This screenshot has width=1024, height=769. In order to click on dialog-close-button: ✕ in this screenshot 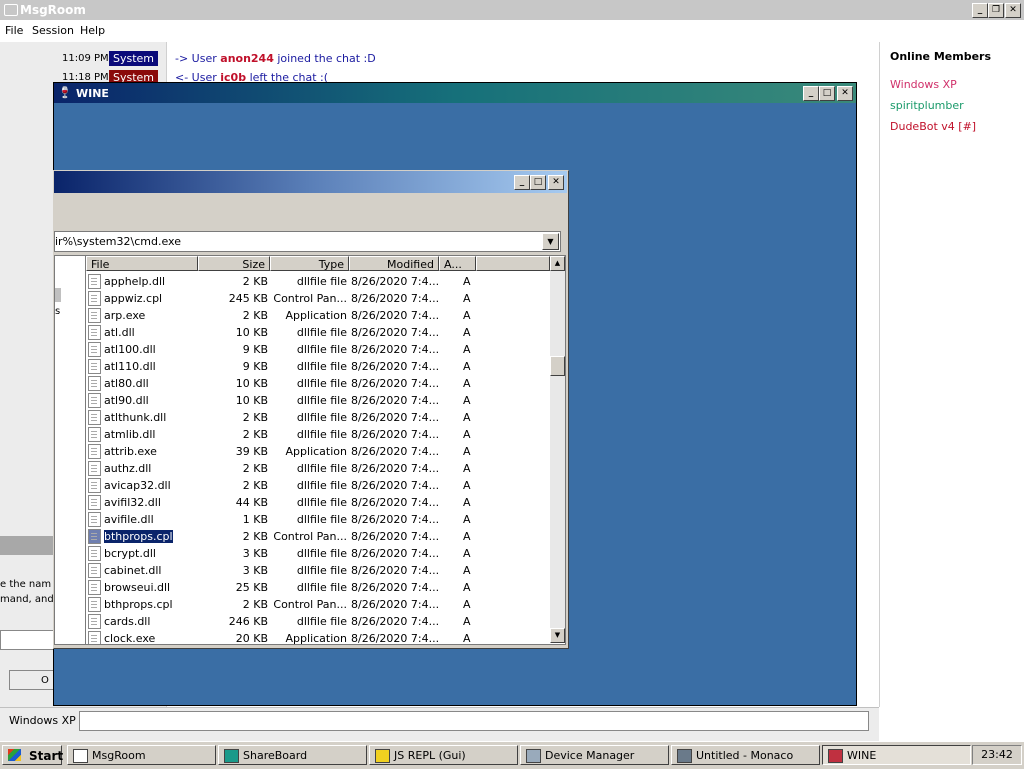, I will do `click(556, 182)`.